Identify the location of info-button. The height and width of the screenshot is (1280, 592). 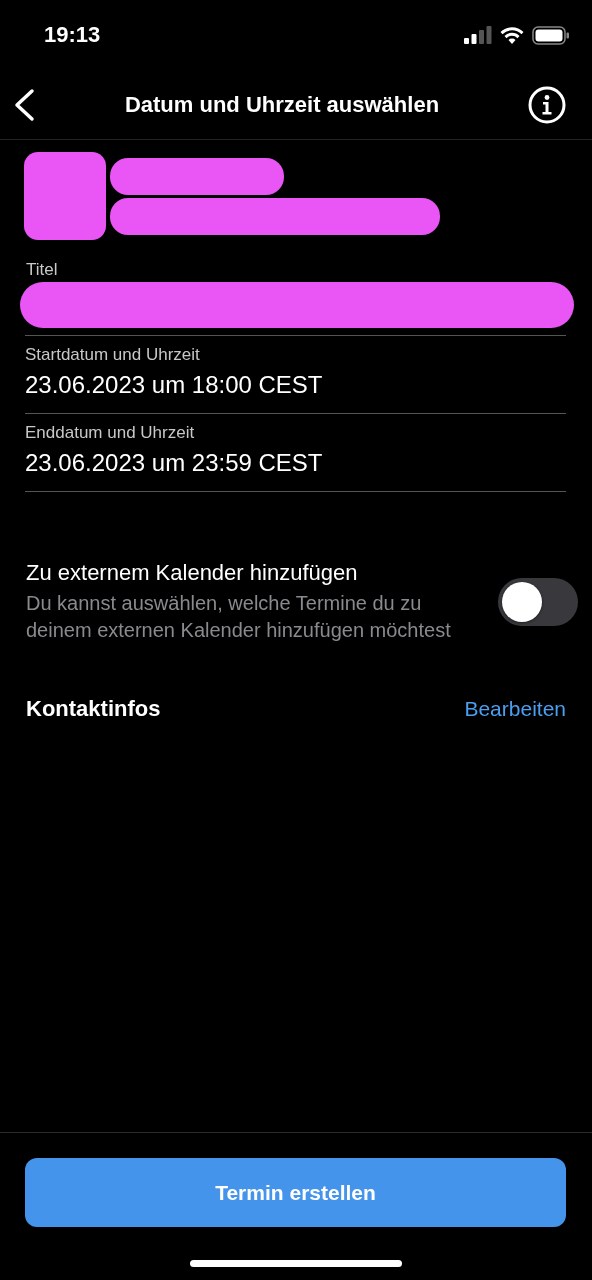
(547, 104).